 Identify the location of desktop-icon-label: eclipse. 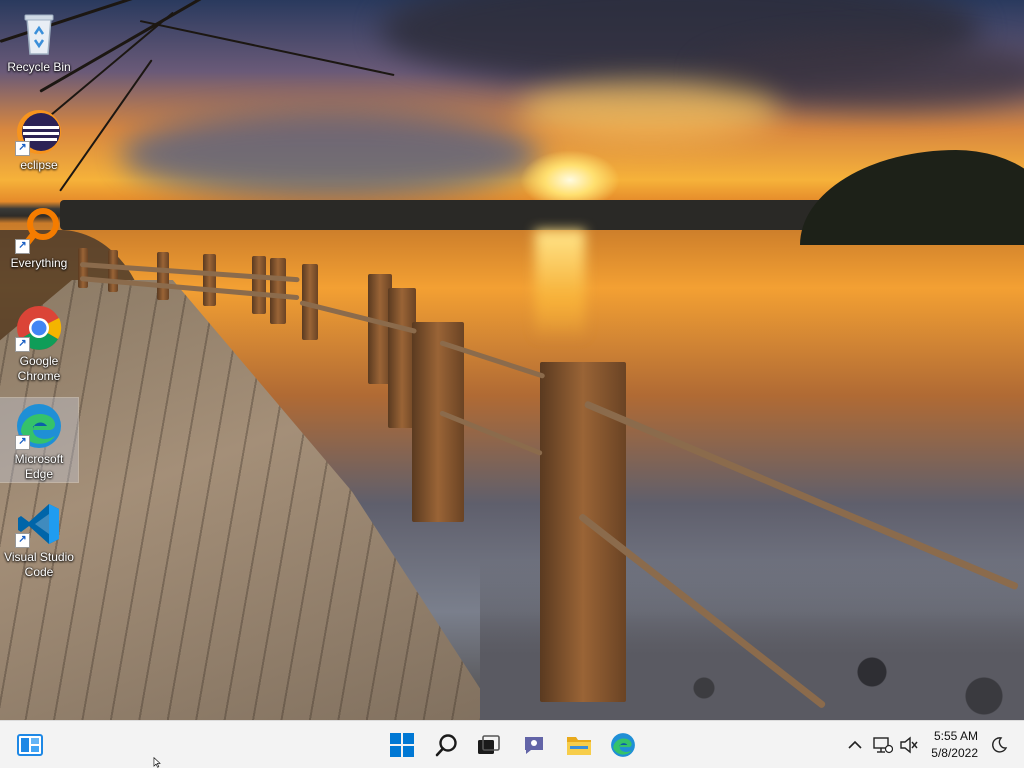
(39, 165).